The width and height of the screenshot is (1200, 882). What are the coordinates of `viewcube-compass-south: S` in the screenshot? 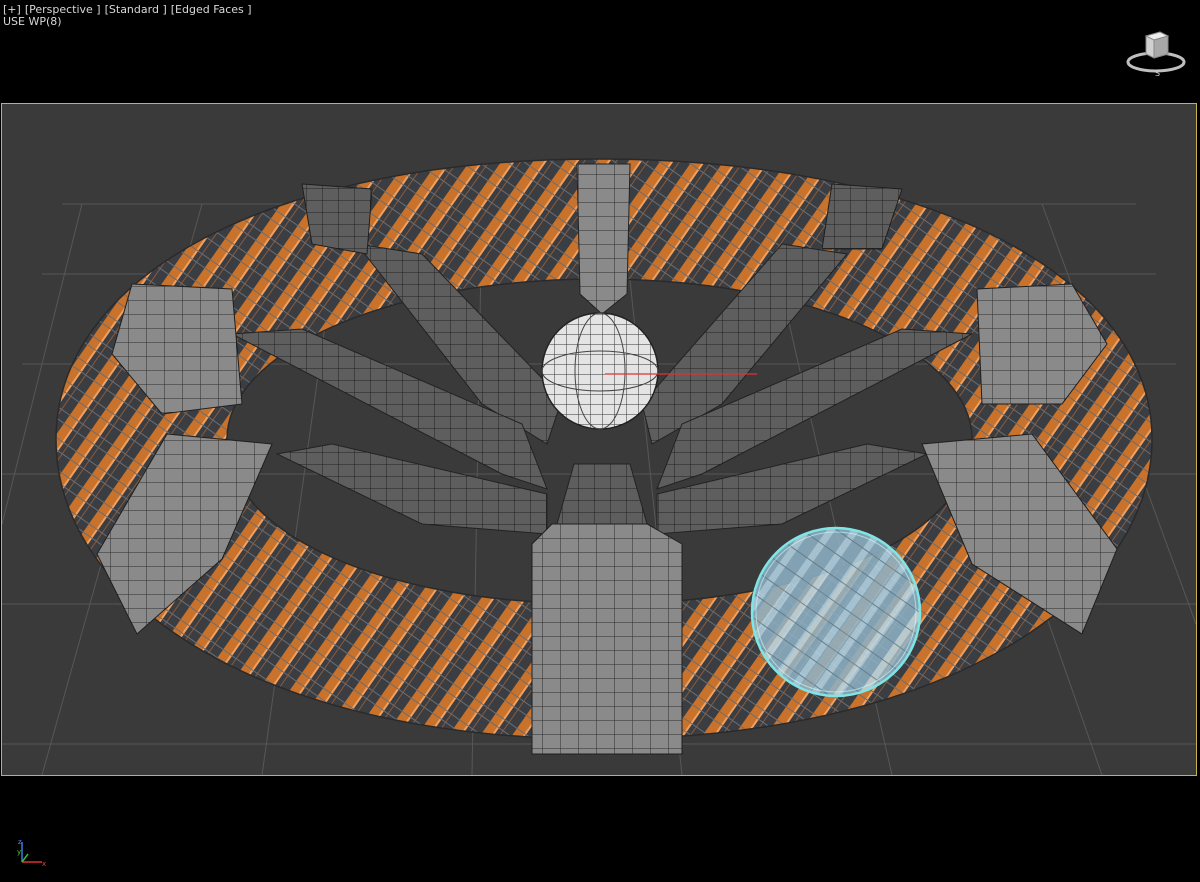 It's located at (1157, 73).